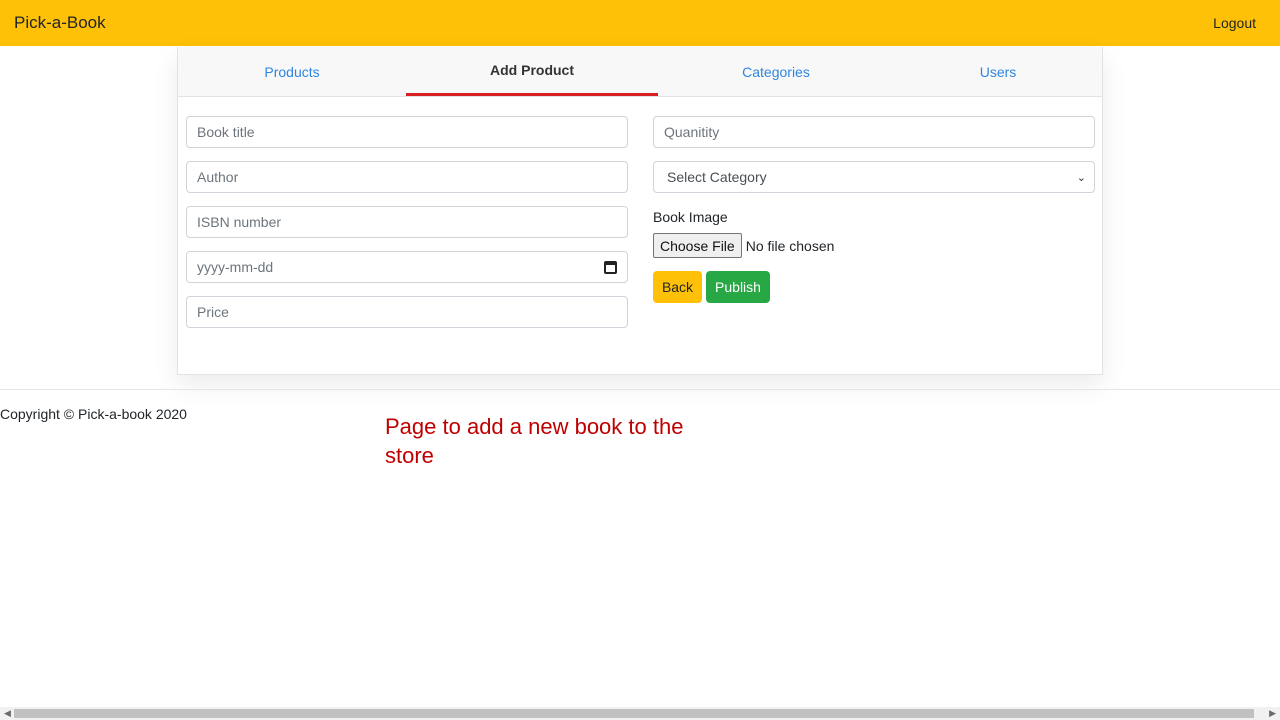 The height and width of the screenshot is (720, 1280). Describe the element at coordinates (1272, 713) in the screenshot. I see `scroll-right-icon: ▶` at that location.